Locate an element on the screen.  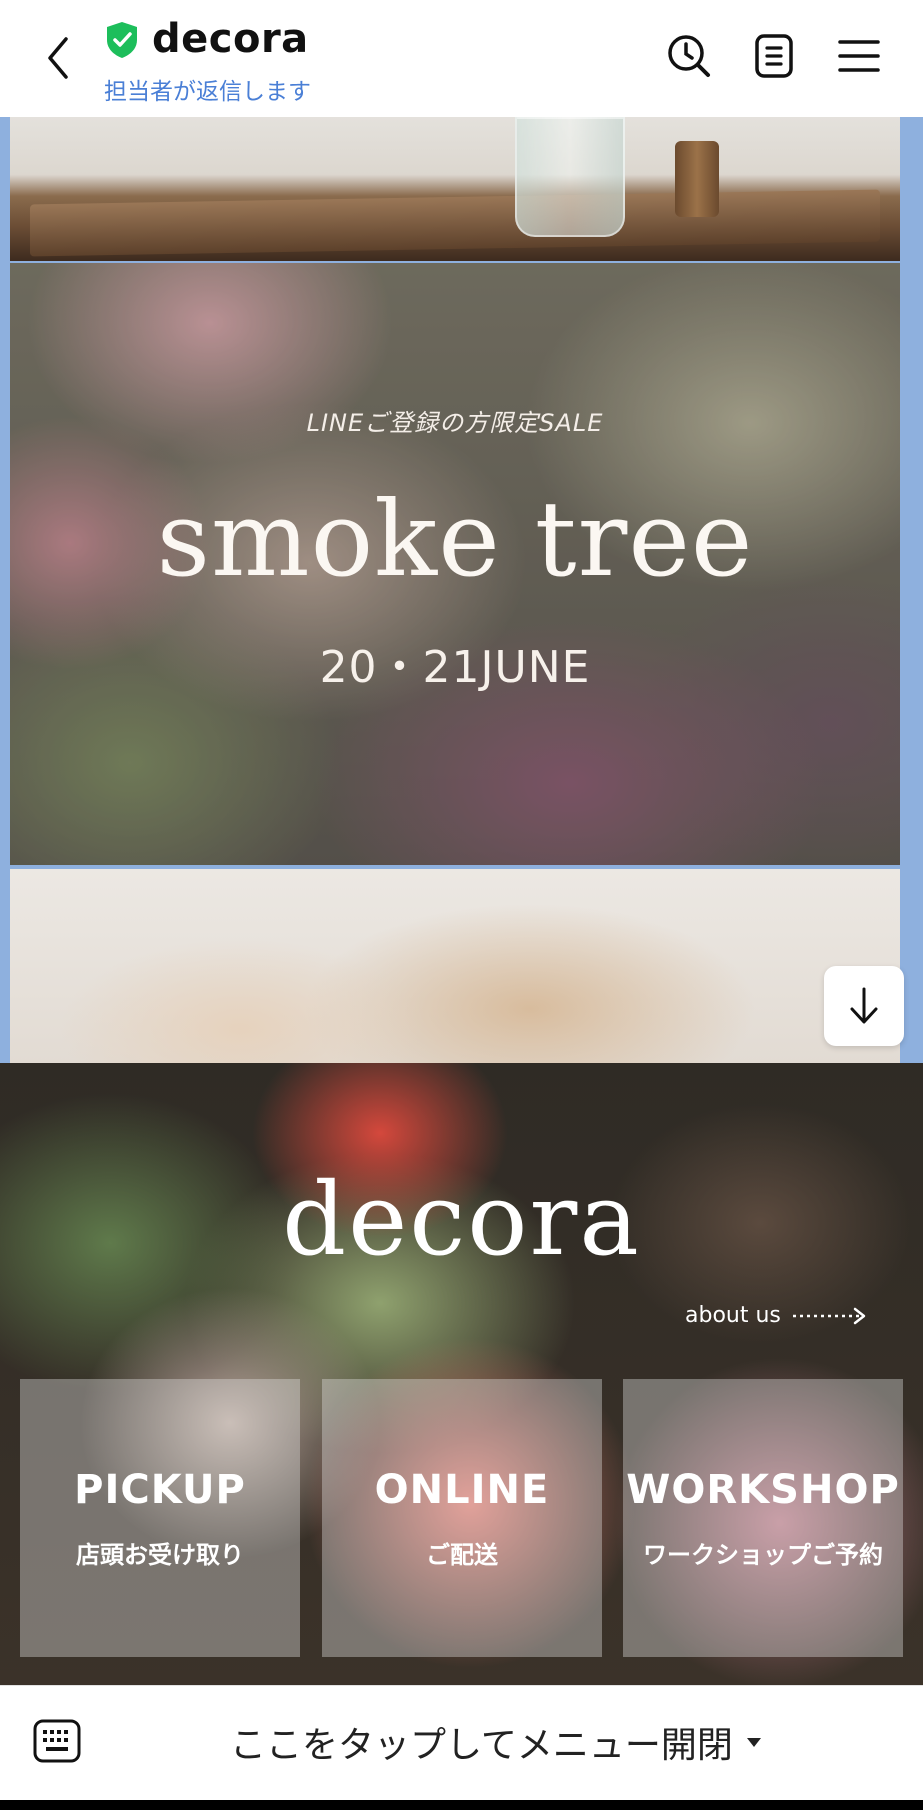
keyboard-toggle-button is located at coordinates (57, 1741).